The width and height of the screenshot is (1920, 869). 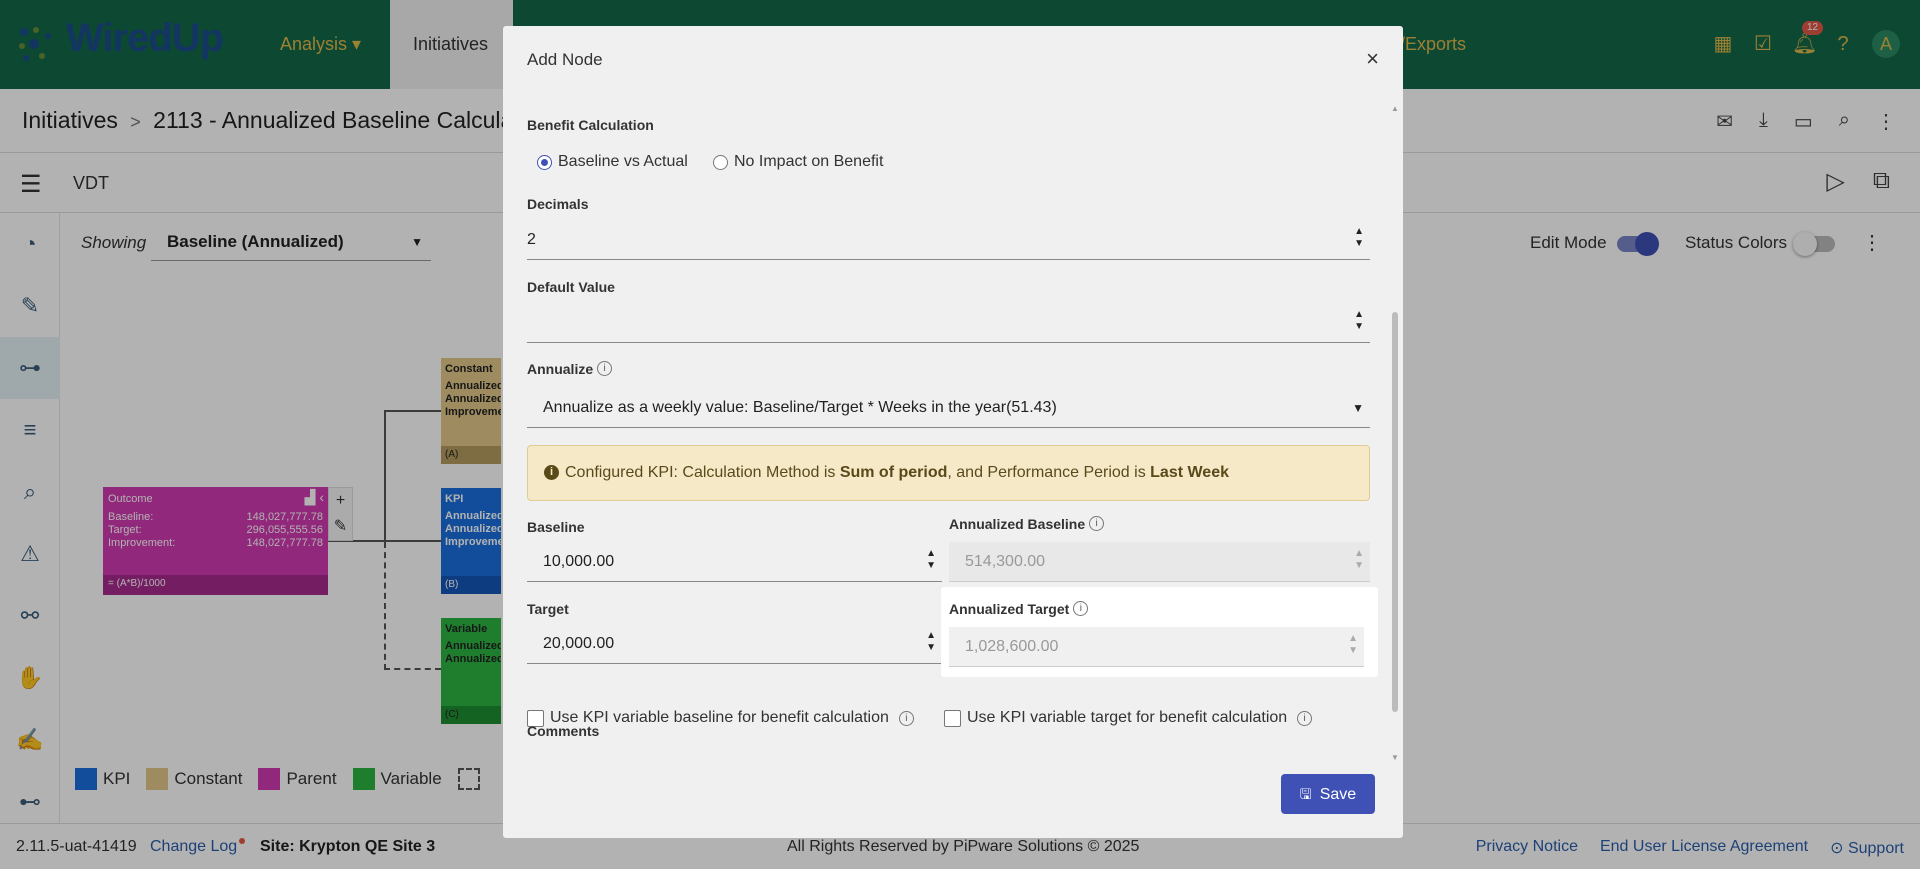 I want to click on default-value-input: ▲ ▼, so click(x=948, y=323).